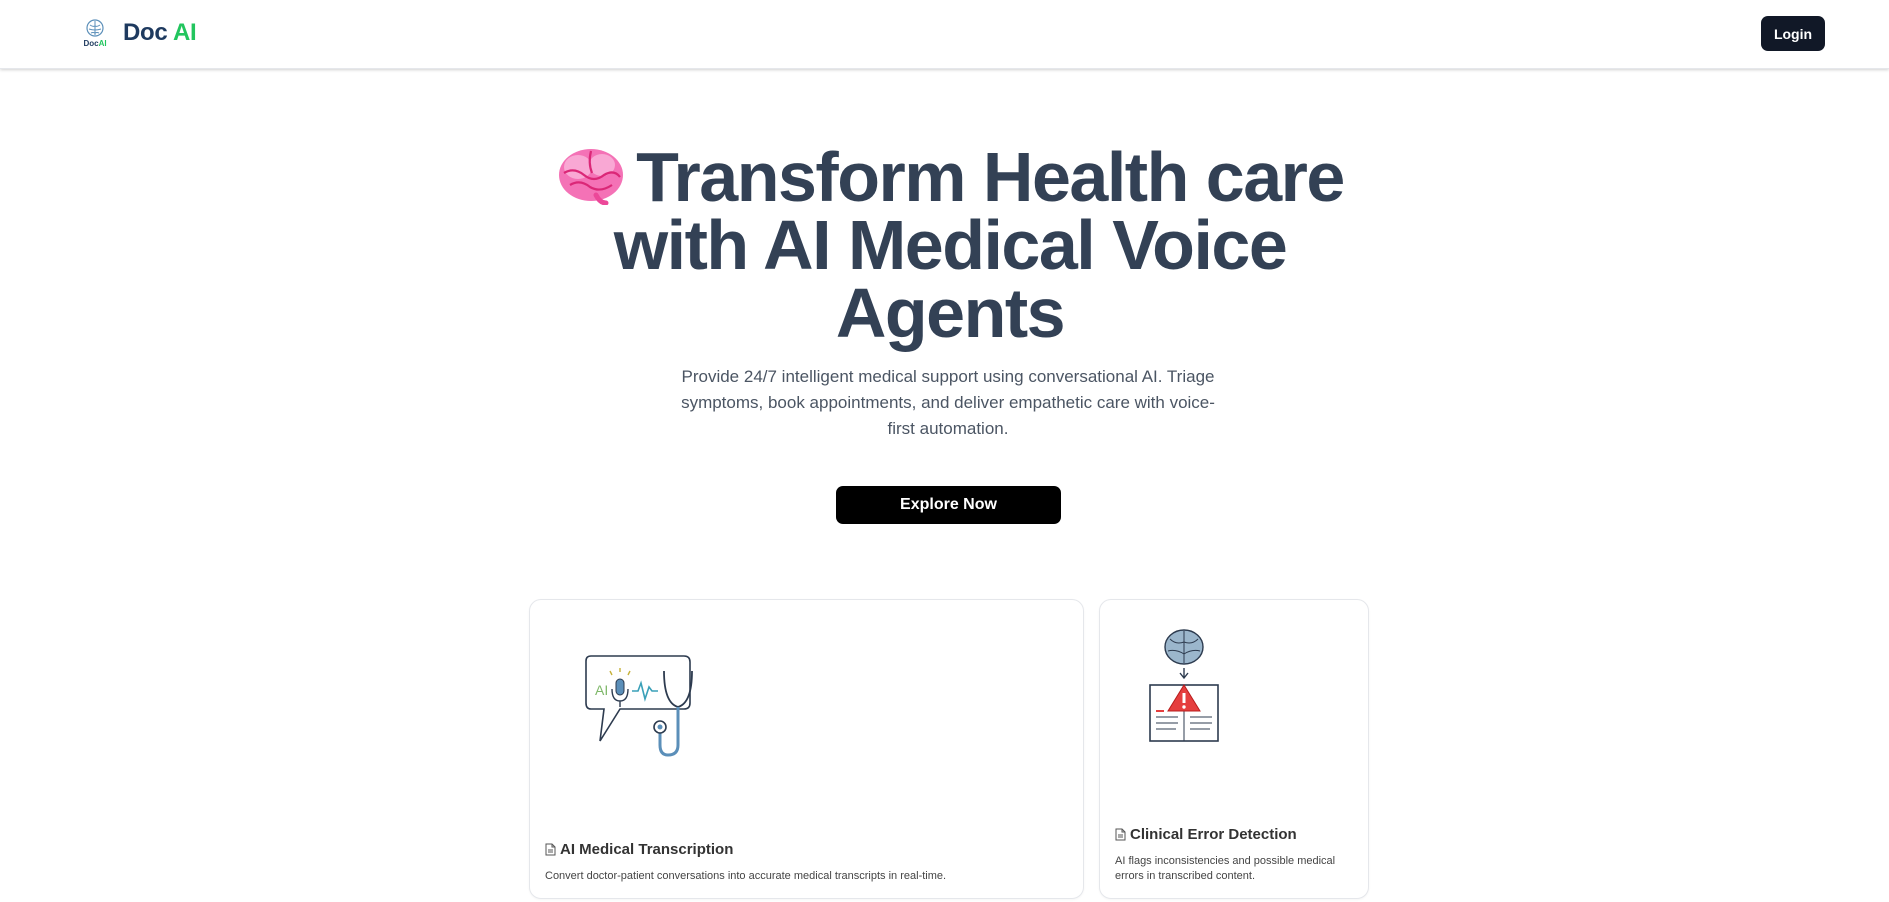  What do you see at coordinates (639, 706) in the screenshot?
I see `speech-bubble-stethoscope-illustration: AI` at bounding box center [639, 706].